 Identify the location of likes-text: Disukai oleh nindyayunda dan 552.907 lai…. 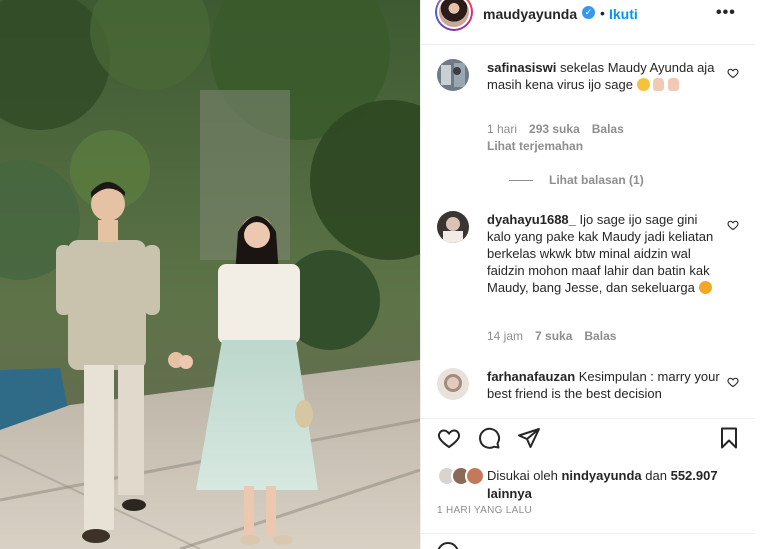
(617, 485).